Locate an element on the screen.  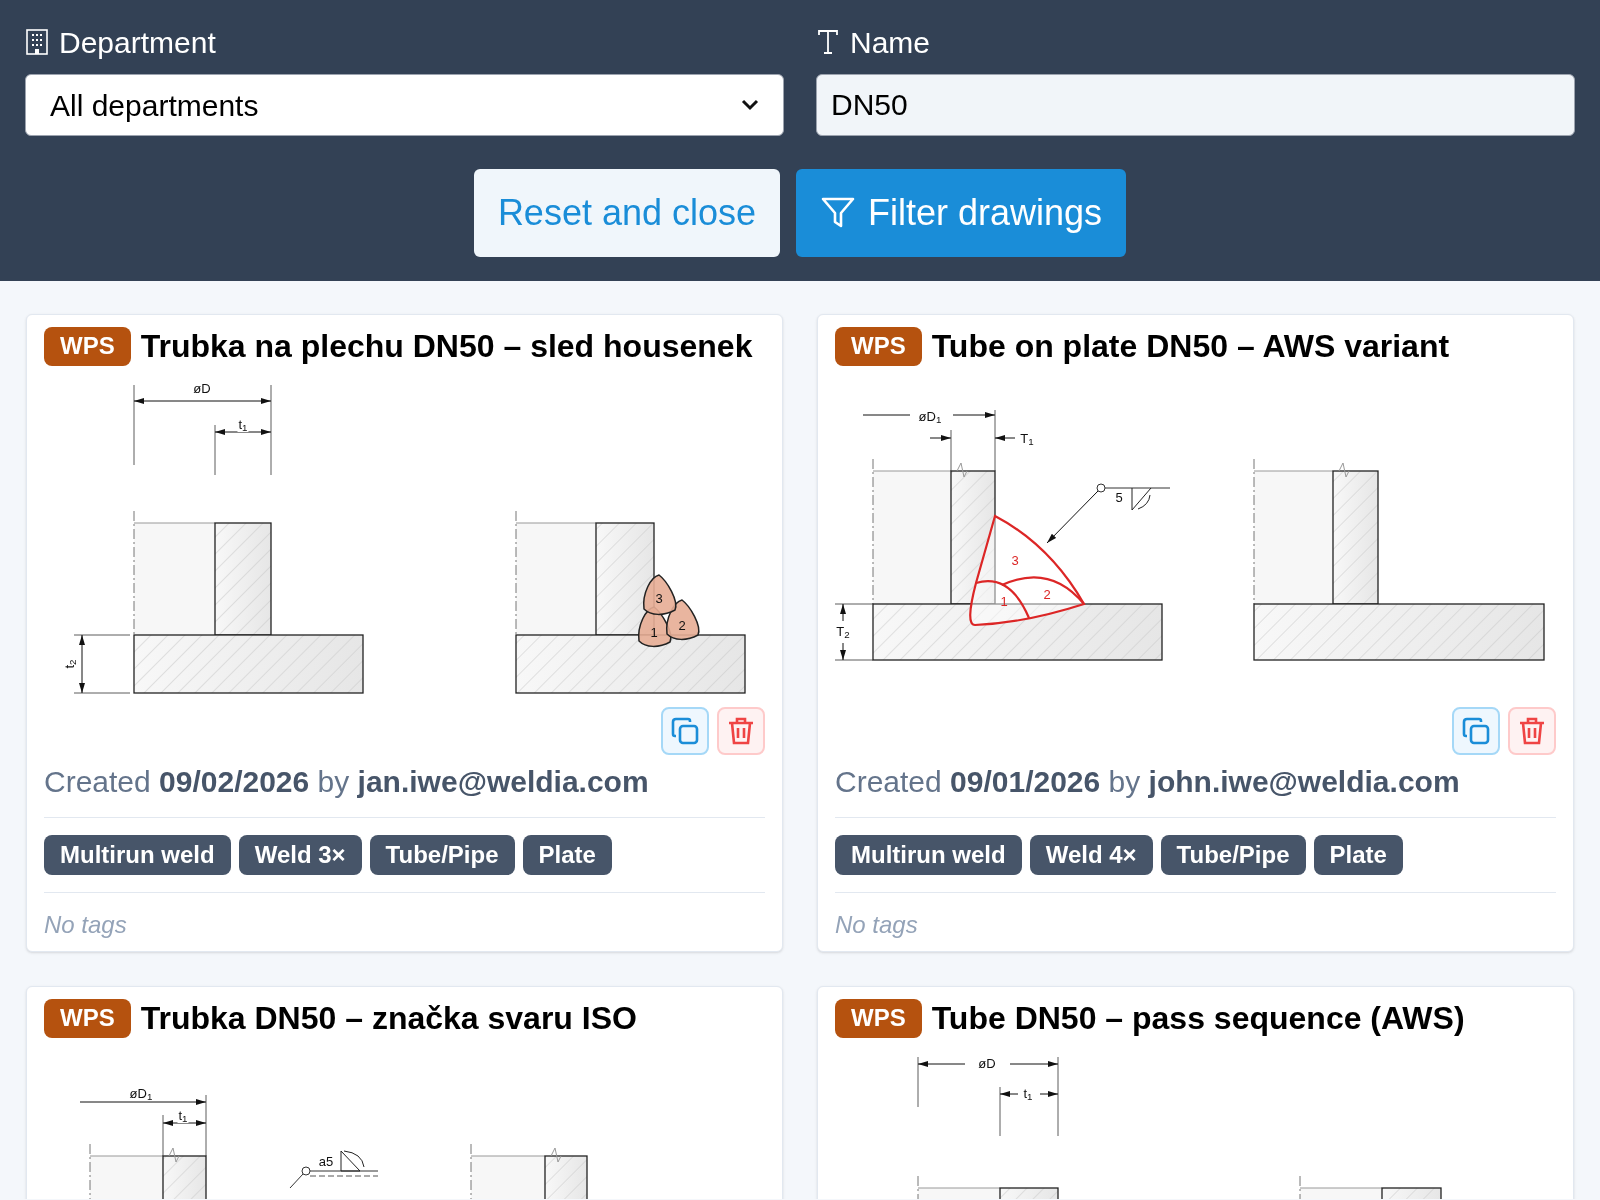
chevron-down-icon is located at coordinates (750, 105).